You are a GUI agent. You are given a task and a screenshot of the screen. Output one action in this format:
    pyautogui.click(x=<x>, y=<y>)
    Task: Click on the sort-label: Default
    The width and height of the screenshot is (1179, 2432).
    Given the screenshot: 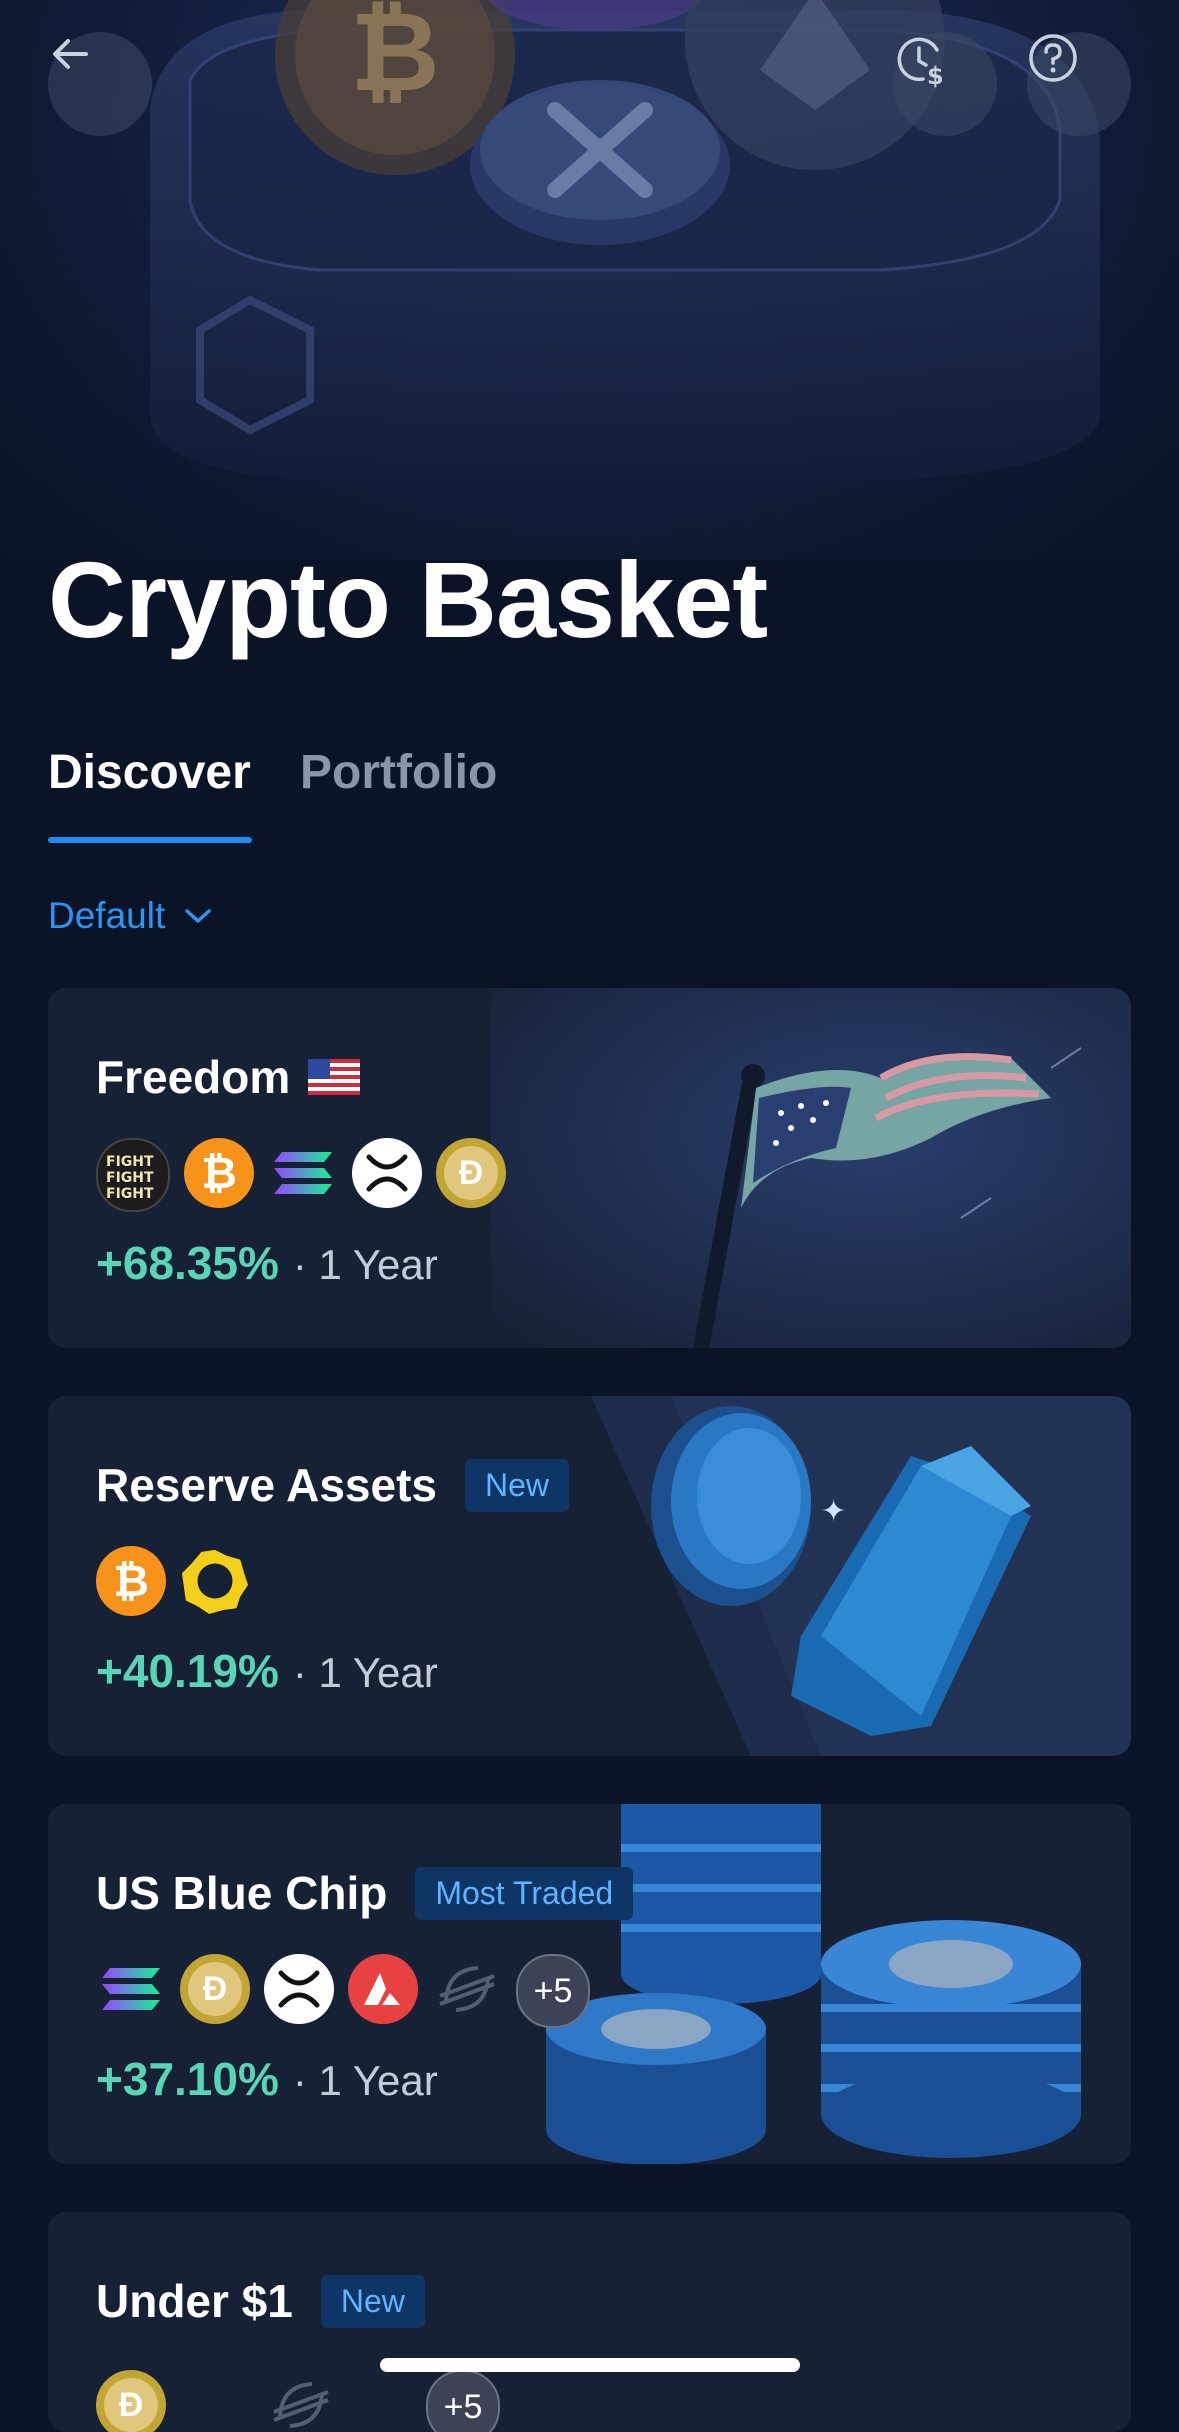 What is the action you would take?
    pyautogui.click(x=107, y=915)
    